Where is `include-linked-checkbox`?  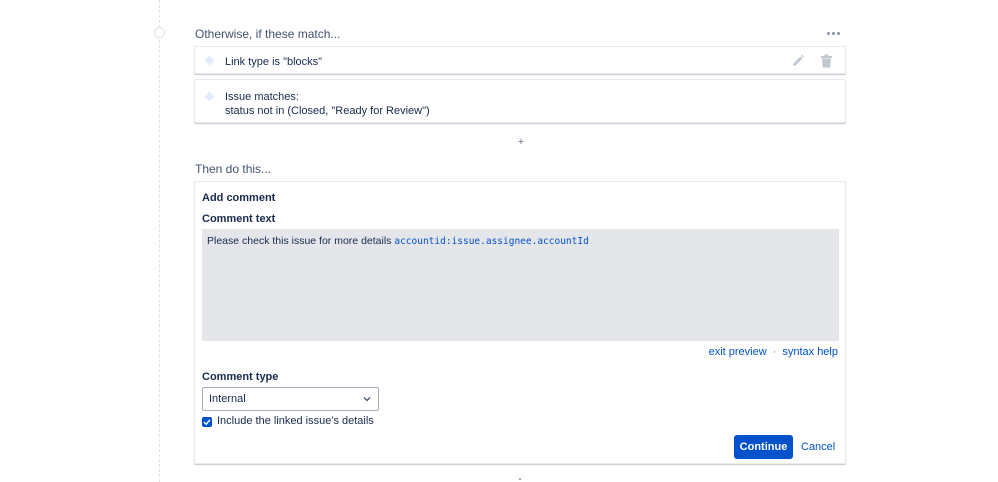 include-linked-checkbox is located at coordinates (207, 422).